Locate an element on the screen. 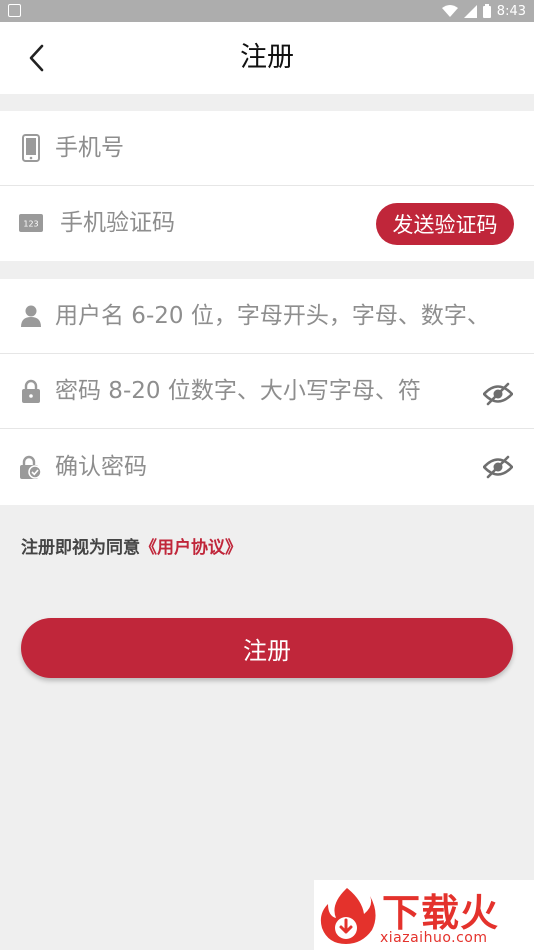  battery-icon is located at coordinates (486, 11).